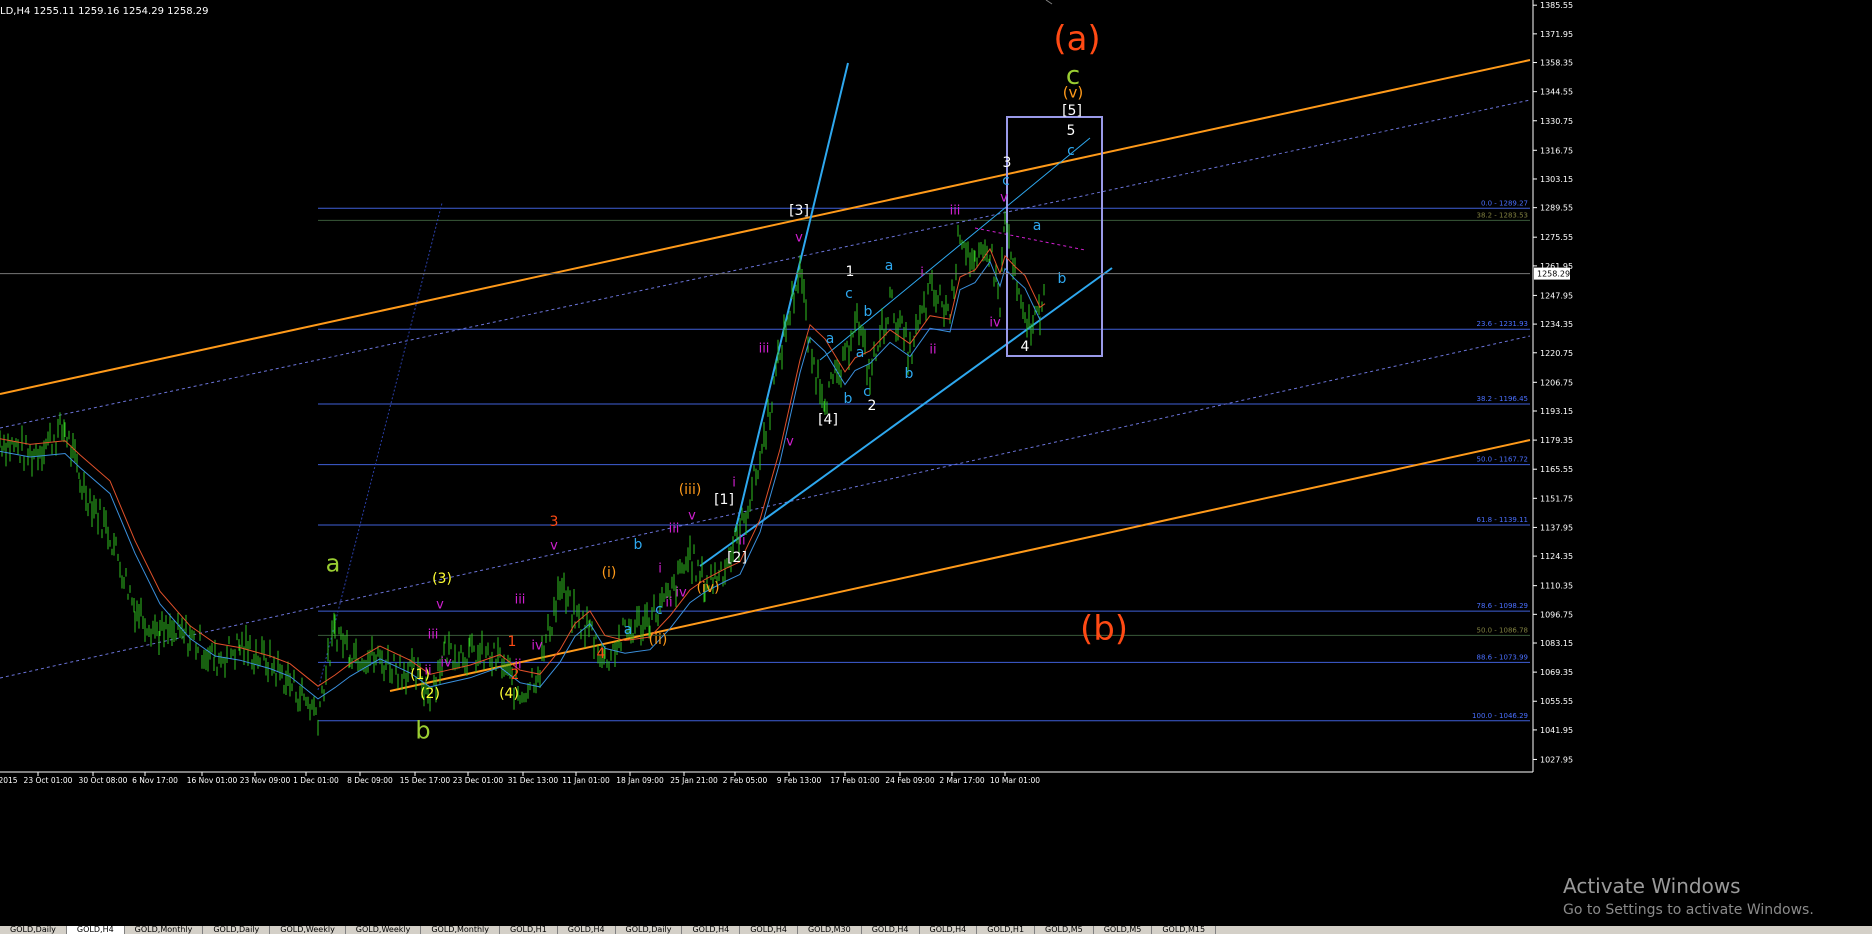  What do you see at coordinates (316, 780) in the screenshot?
I see `time-tick-label: 1 Dec 01:00` at bounding box center [316, 780].